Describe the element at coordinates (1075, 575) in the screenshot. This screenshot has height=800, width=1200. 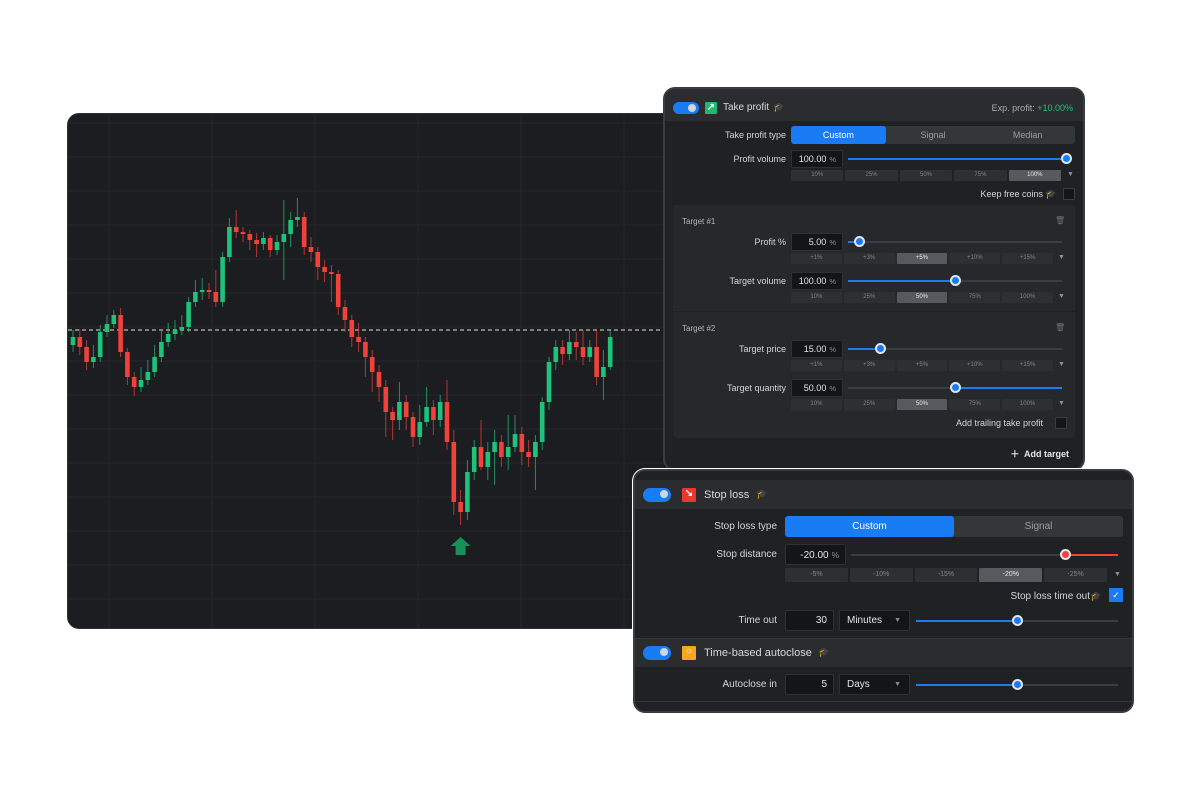
I see `preset-button: -25%` at that location.